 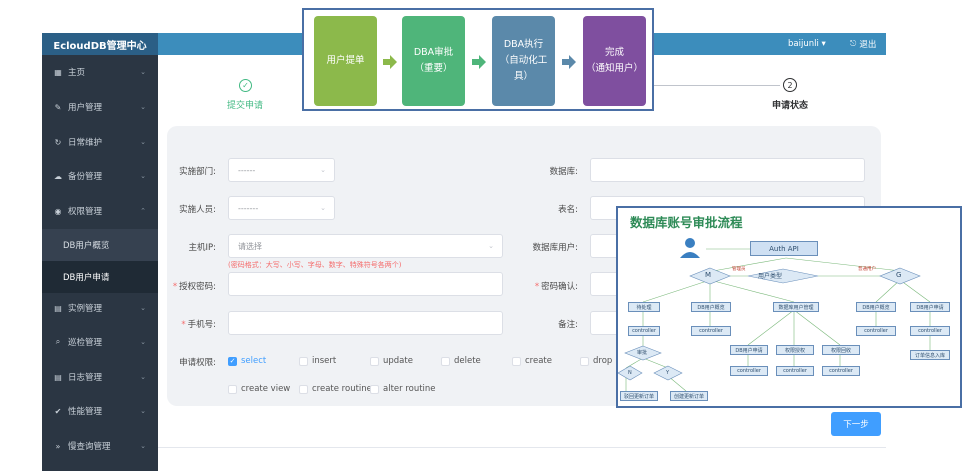 What do you see at coordinates (523, 44) in the screenshot?
I see `process-step-text: DBA执行` at bounding box center [523, 44].